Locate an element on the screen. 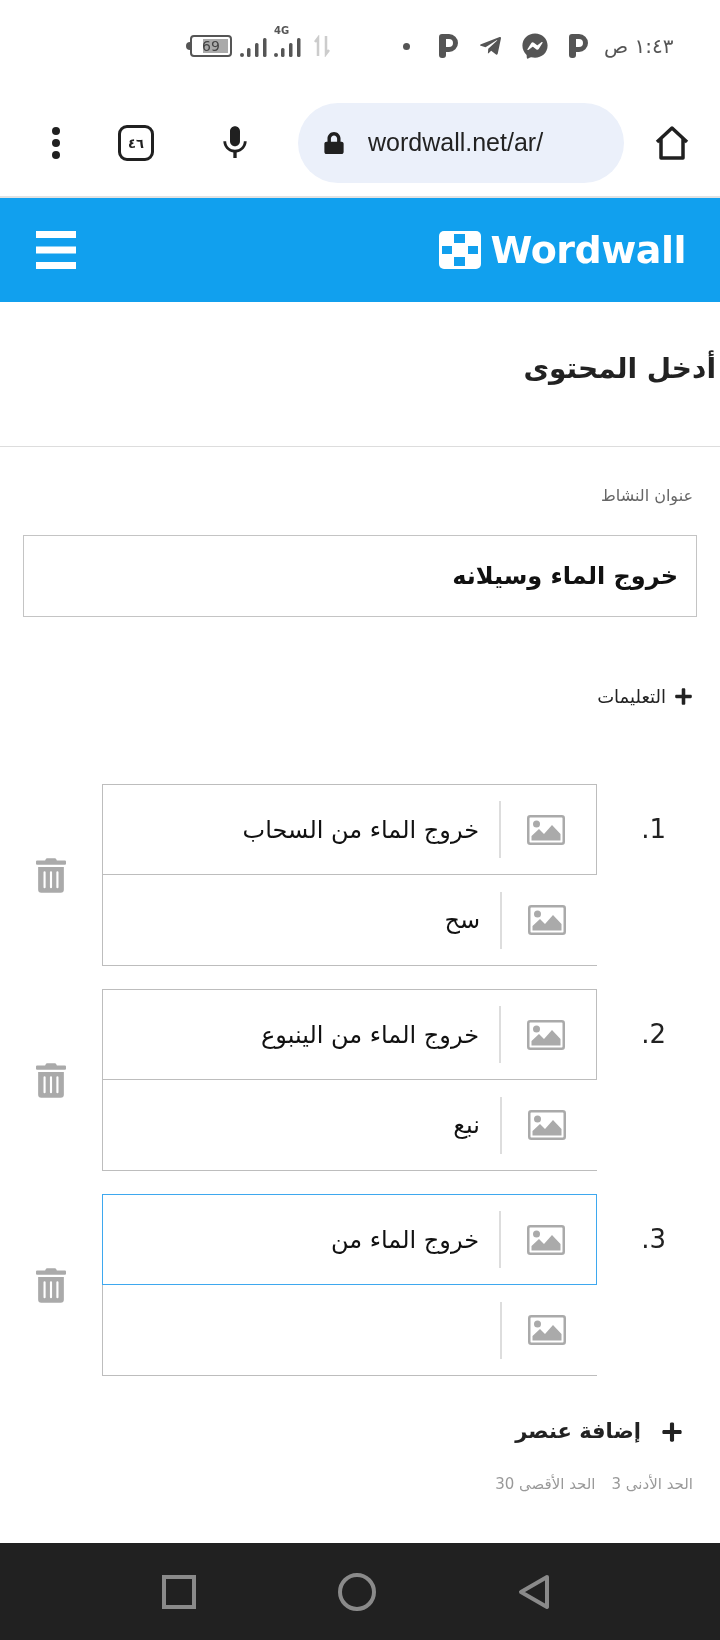  item-number: 1. is located at coordinates (653, 829).